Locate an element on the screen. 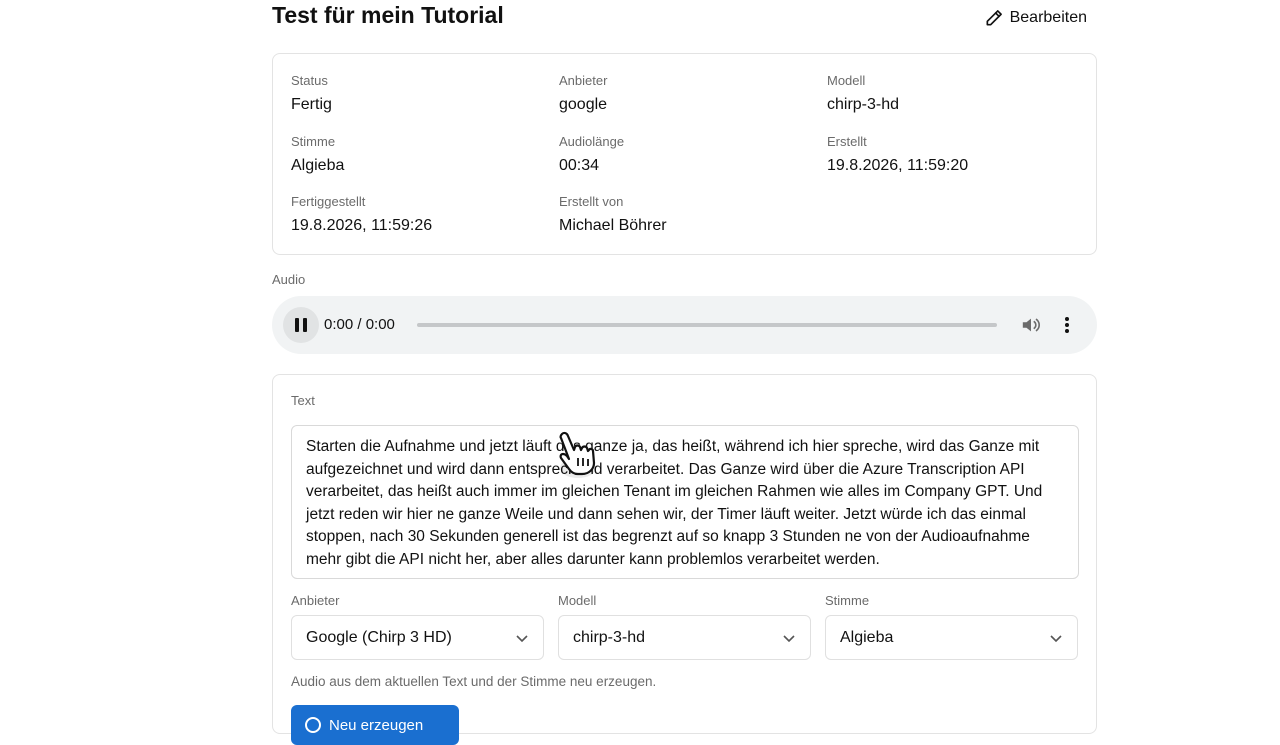 The image size is (1280, 745). model-label: Modell is located at coordinates (846, 80).